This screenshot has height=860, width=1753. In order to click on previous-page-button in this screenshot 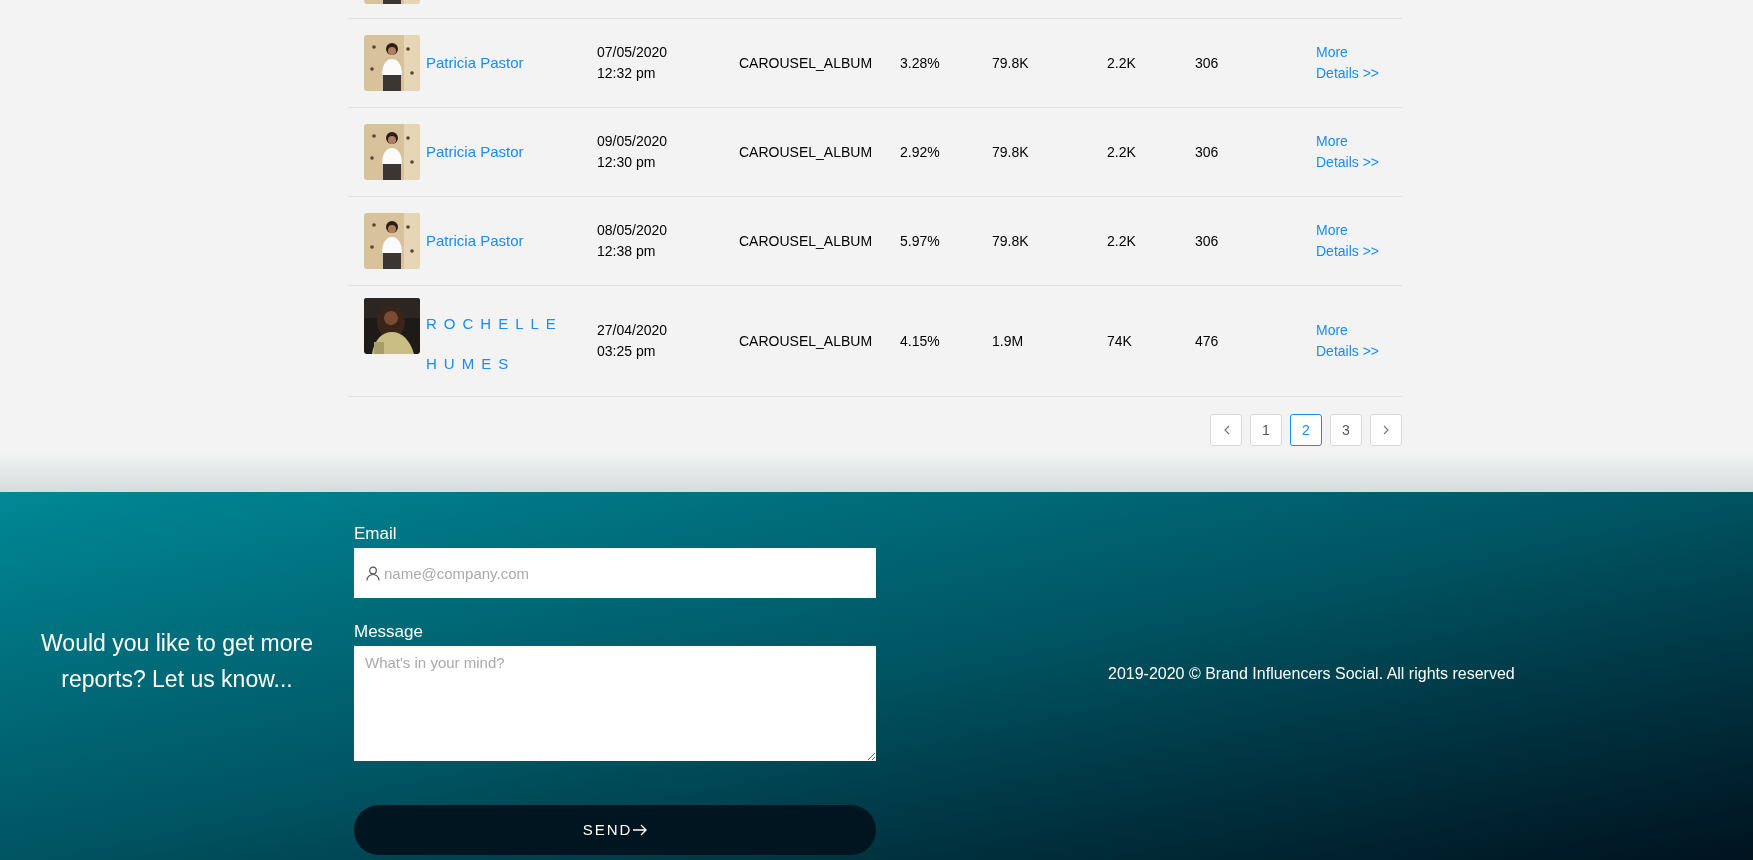, I will do `click(1226, 430)`.